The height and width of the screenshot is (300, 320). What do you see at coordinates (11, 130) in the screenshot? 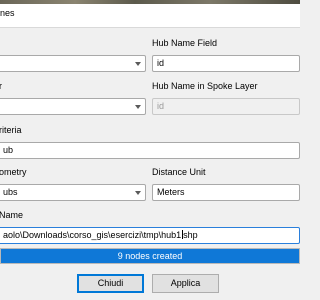
I see `criteria-label: riteria` at bounding box center [11, 130].